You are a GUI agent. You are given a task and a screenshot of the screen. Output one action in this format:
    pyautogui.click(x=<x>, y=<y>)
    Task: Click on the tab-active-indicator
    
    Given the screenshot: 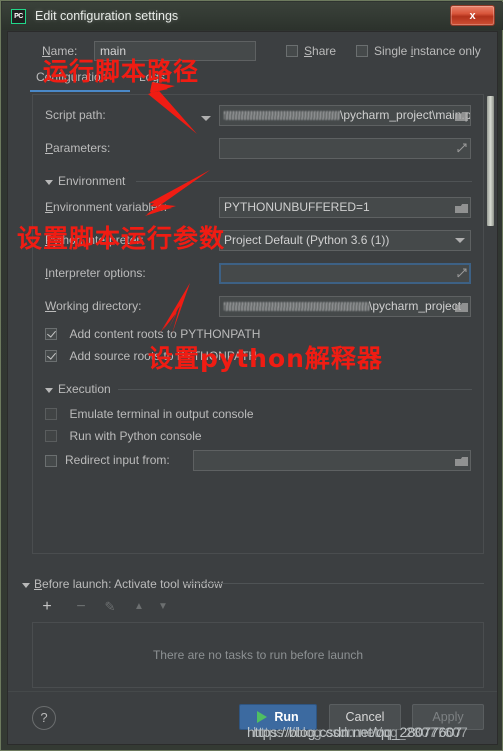 What is the action you would take?
    pyautogui.click(x=80, y=91)
    